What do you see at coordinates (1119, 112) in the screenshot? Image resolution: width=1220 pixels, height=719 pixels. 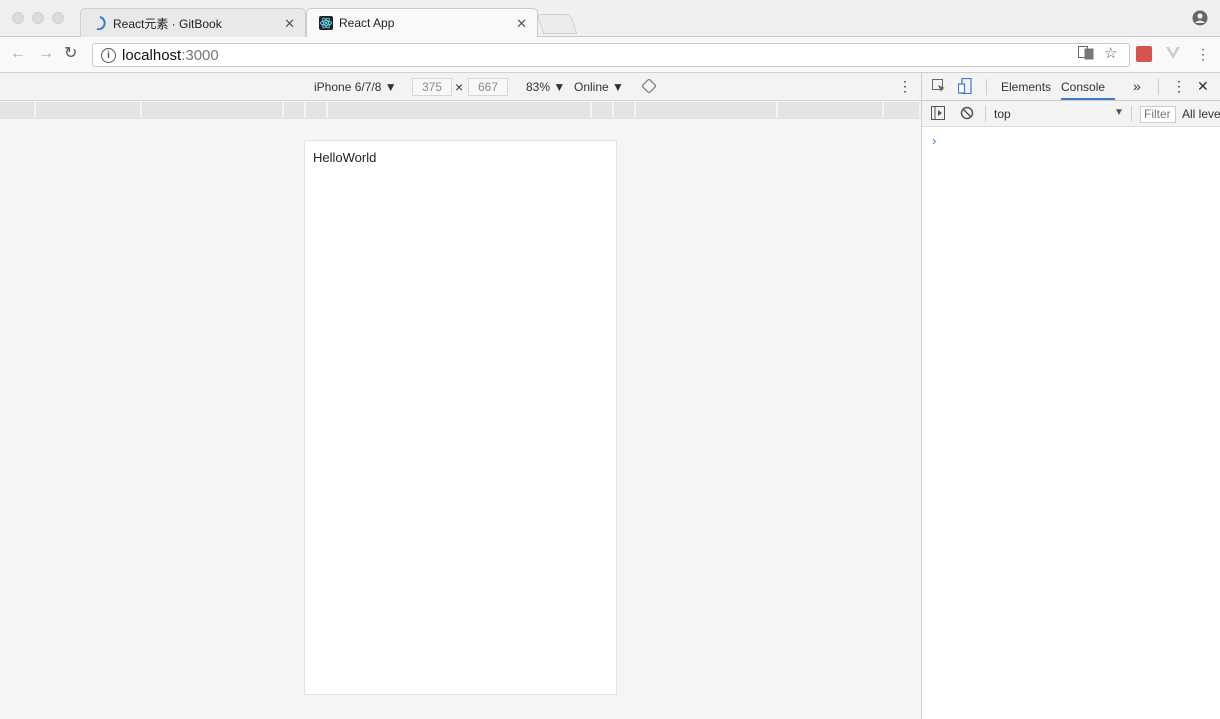 I see `context-dropdown-icon: ▼` at bounding box center [1119, 112].